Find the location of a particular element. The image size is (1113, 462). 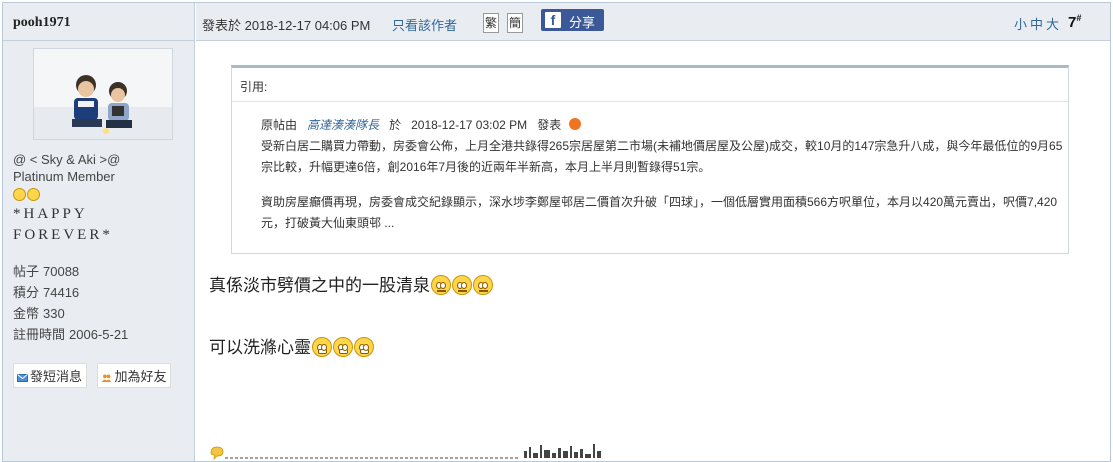

message-line-1: 真係淡市劈價之中的一股清泉 is located at coordinates (351, 284).